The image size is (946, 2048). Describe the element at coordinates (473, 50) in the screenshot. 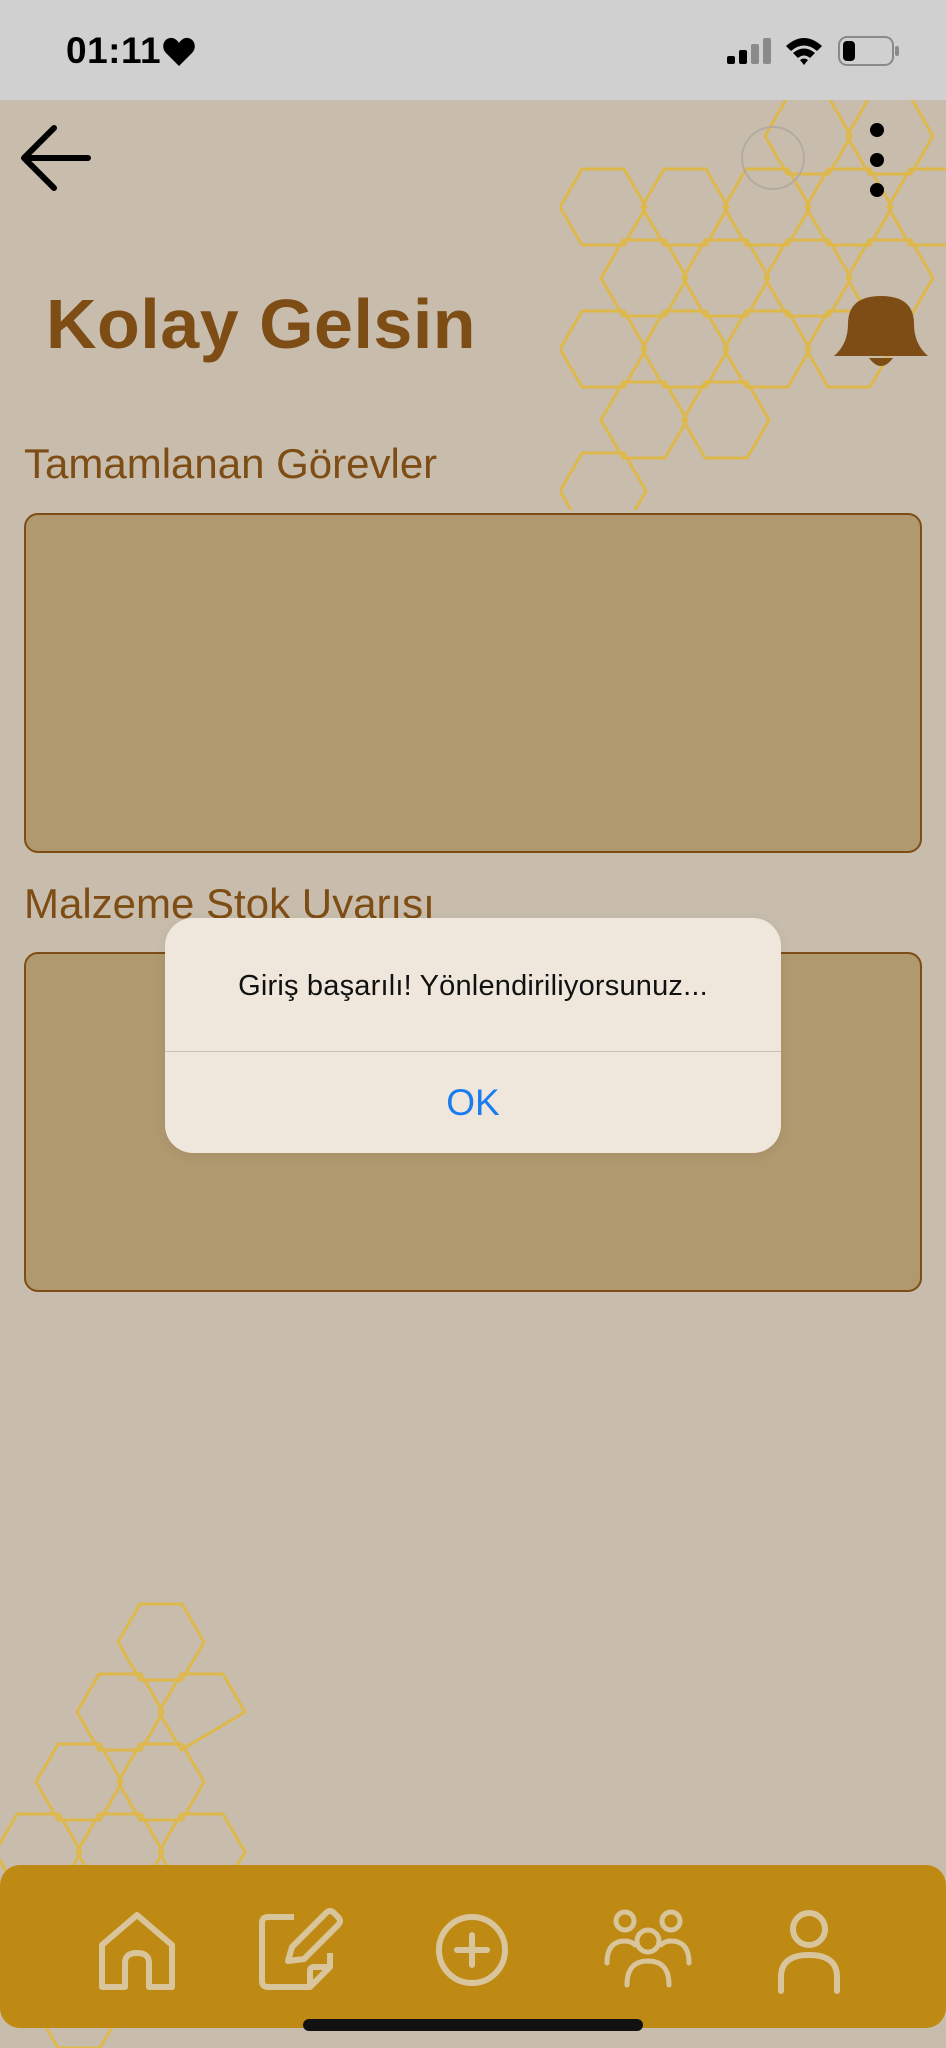

I see `status-bar: 01:11` at that location.